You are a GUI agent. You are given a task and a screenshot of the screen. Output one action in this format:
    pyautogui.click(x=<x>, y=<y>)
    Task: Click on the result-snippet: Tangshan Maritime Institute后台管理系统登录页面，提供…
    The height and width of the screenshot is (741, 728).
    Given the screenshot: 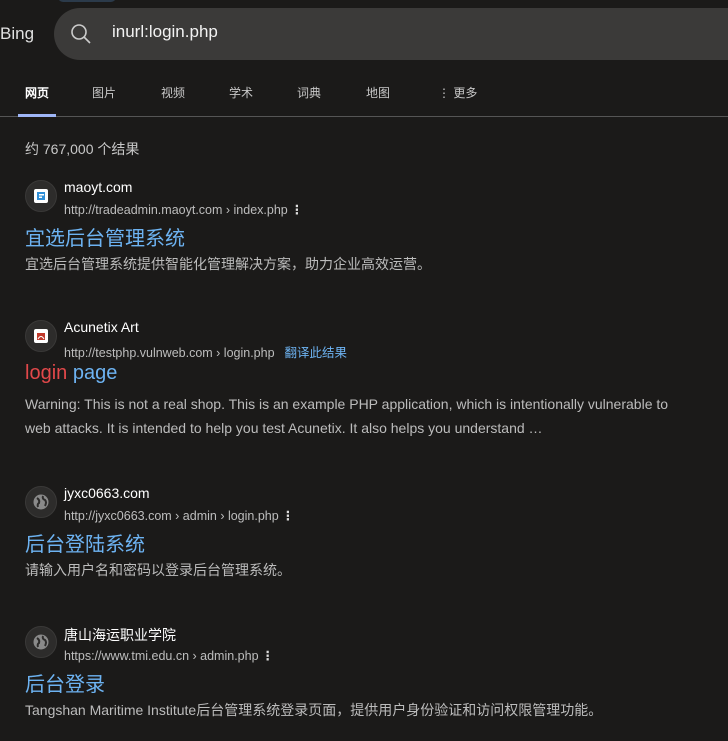 What is the action you would take?
    pyautogui.click(x=314, y=710)
    